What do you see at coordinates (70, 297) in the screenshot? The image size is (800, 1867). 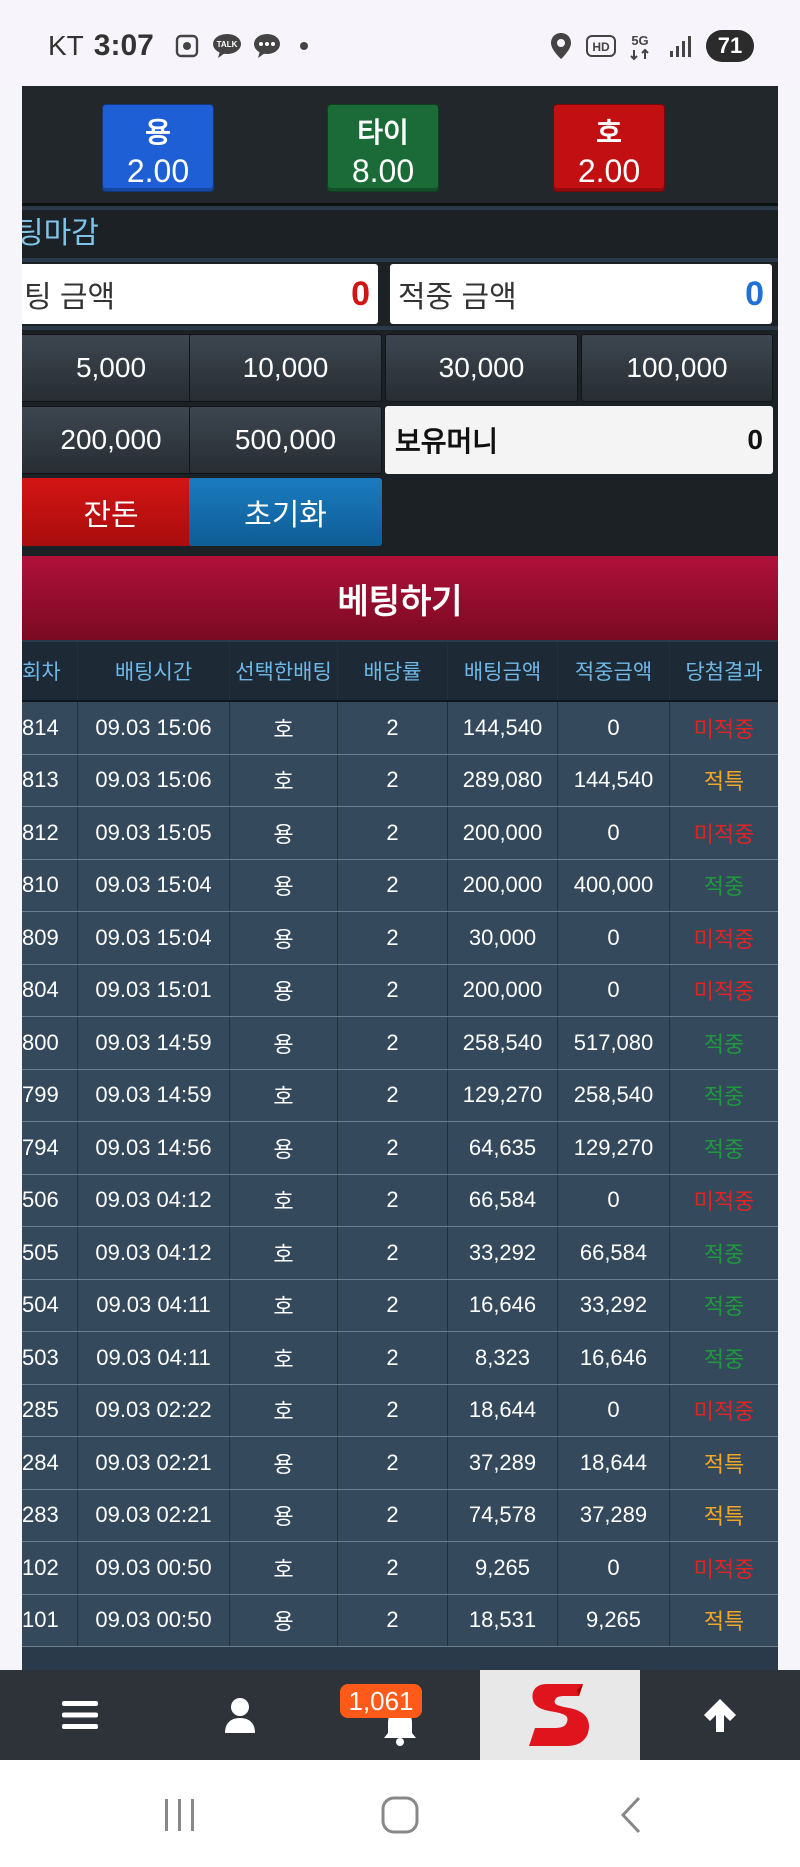 I see `bet-amount-label: 팅 금액` at bounding box center [70, 297].